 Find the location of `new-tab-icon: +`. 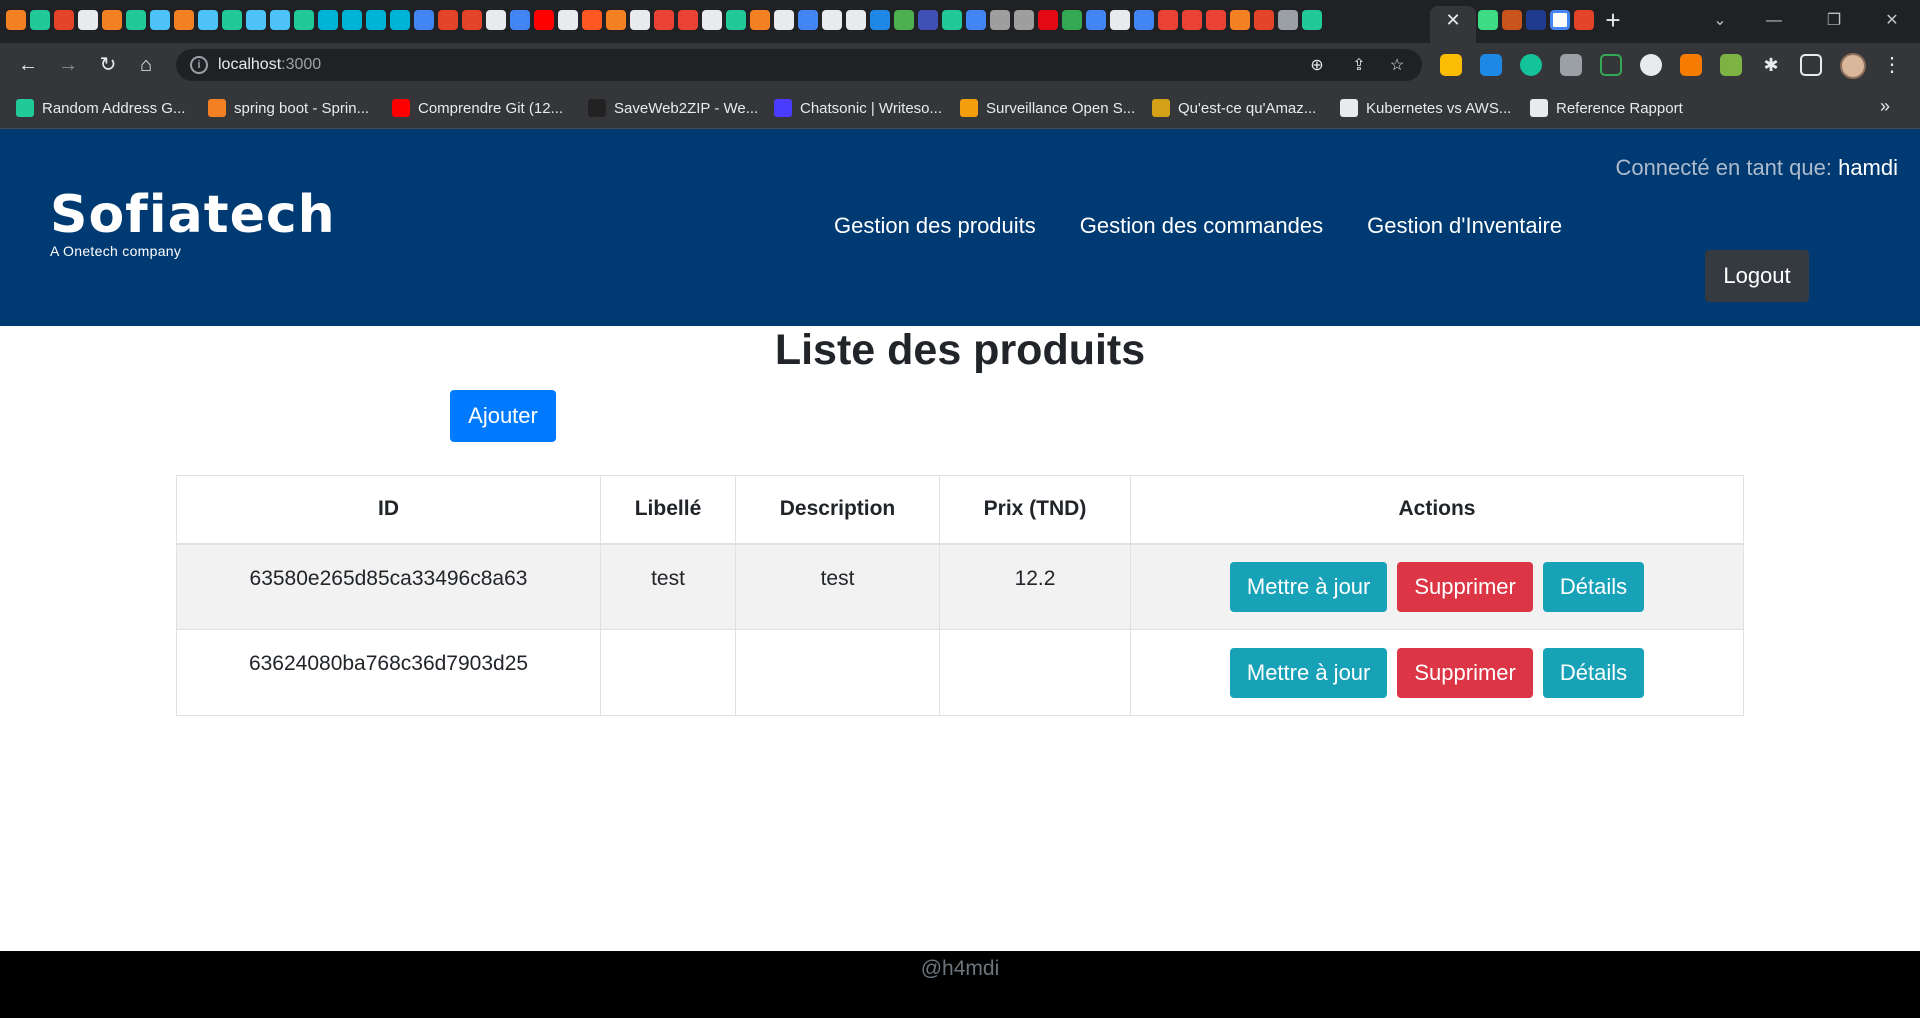

new-tab-icon: + is located at coordinates (1613, 20).